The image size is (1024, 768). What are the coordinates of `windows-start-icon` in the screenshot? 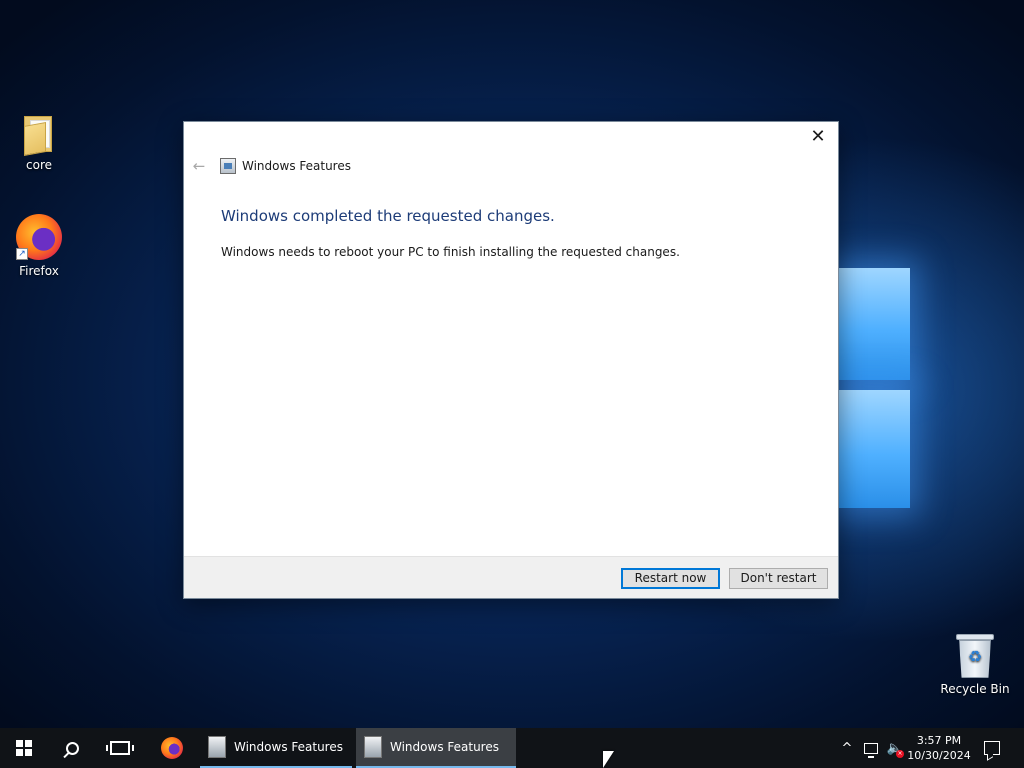 It's located at (24, 748).